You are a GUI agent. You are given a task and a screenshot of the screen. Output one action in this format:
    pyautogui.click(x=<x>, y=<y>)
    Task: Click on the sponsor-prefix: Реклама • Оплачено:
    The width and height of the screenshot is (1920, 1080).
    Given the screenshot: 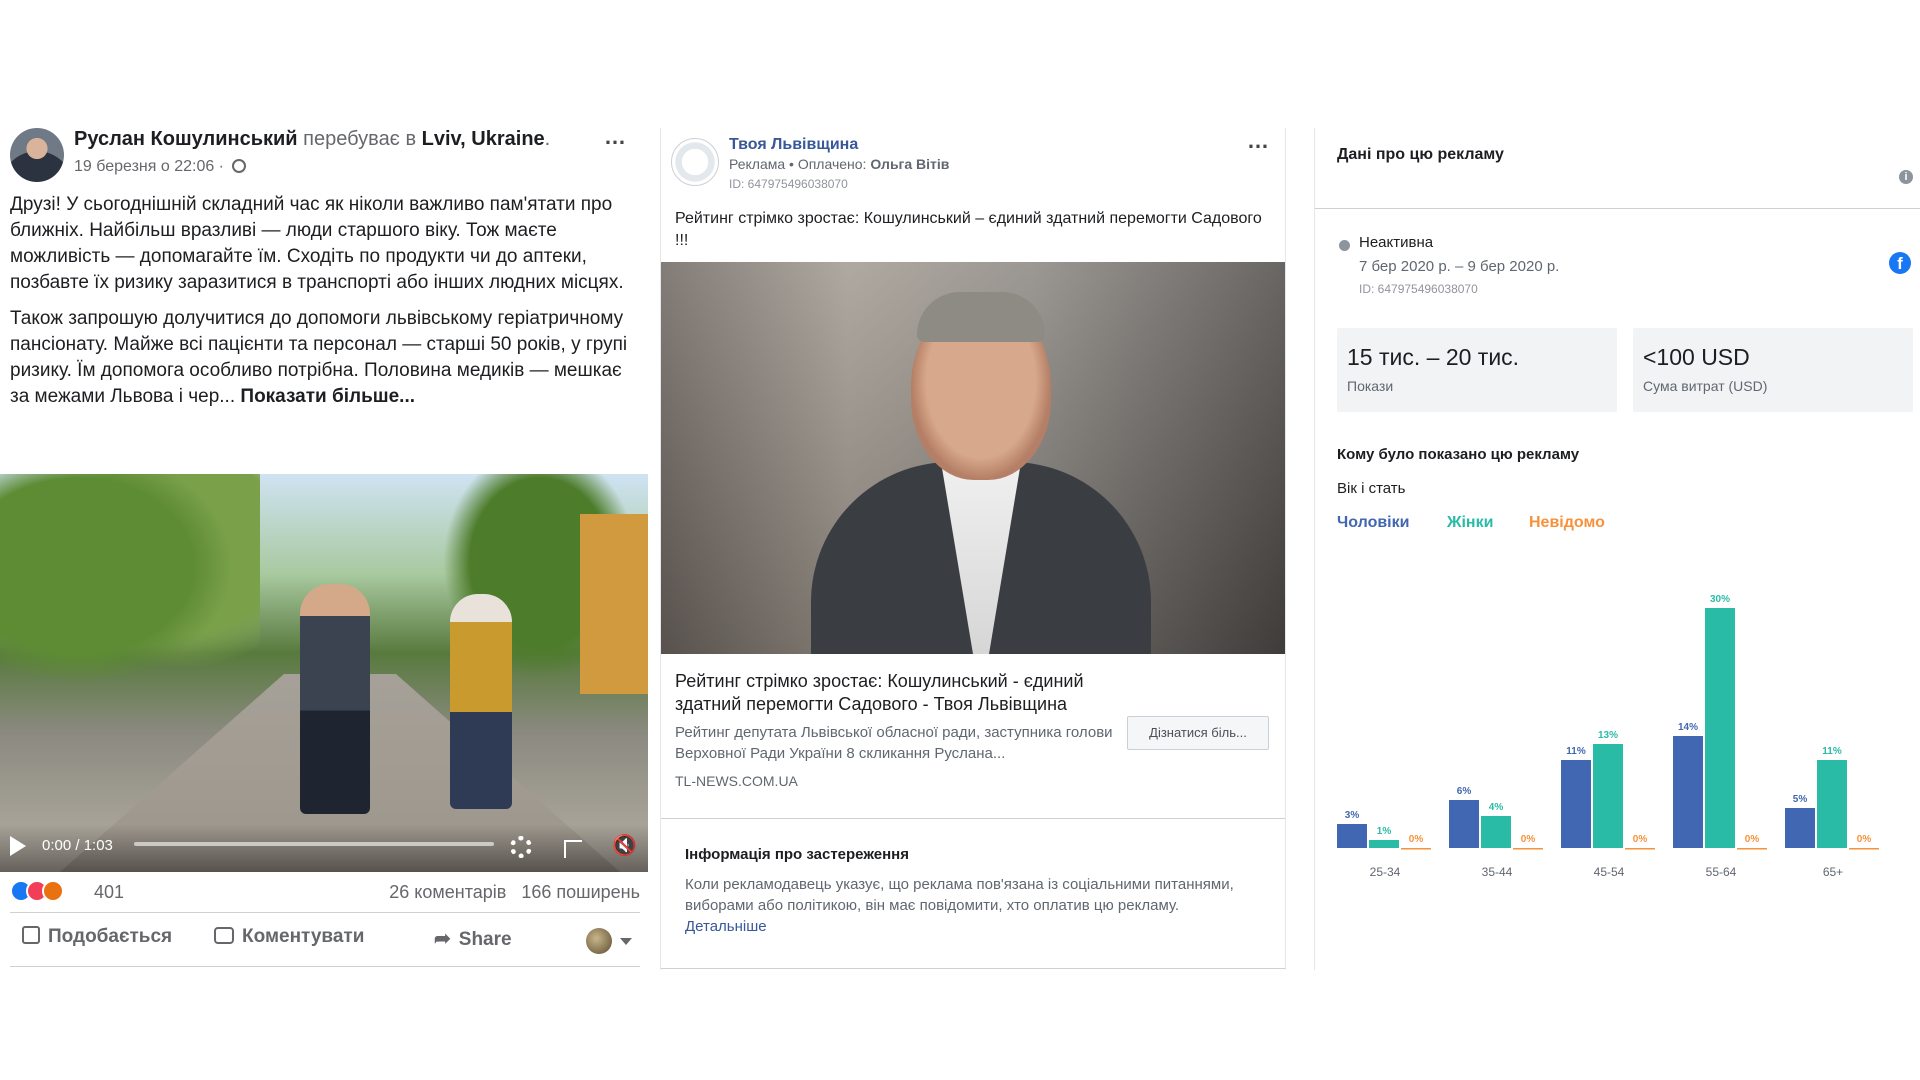 What is the action you would take?
    pyautogui.click(x=798, y=164)
    